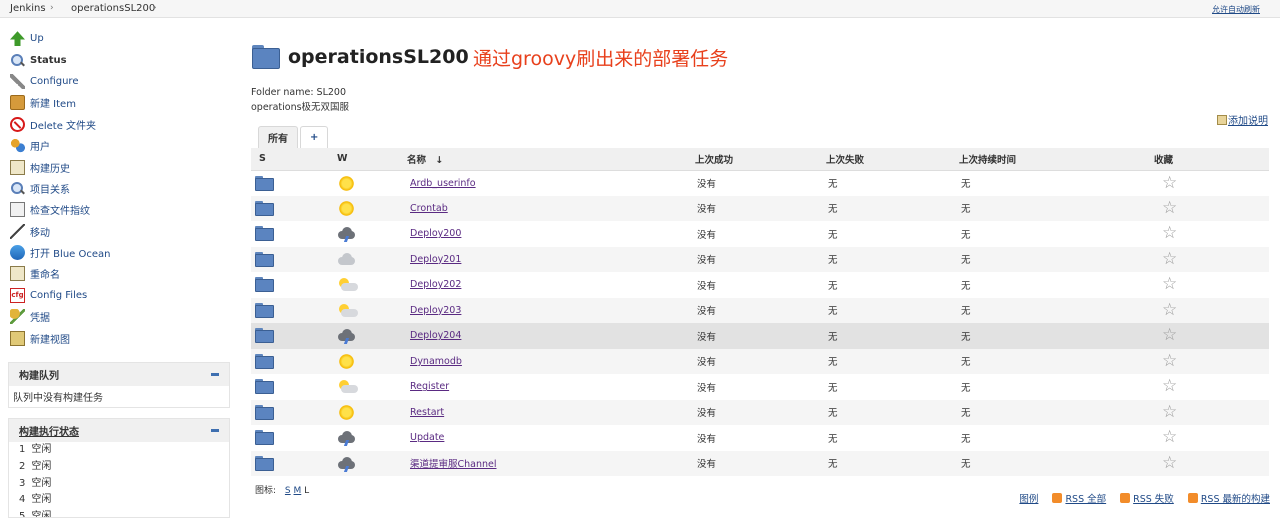 The width and height of the screenshot is (1280, 518). What do you see at coordinates (453, 464) in the screenshot?
I see `job-link: 渠道提审服Channel` at bounding box center [453, 464].